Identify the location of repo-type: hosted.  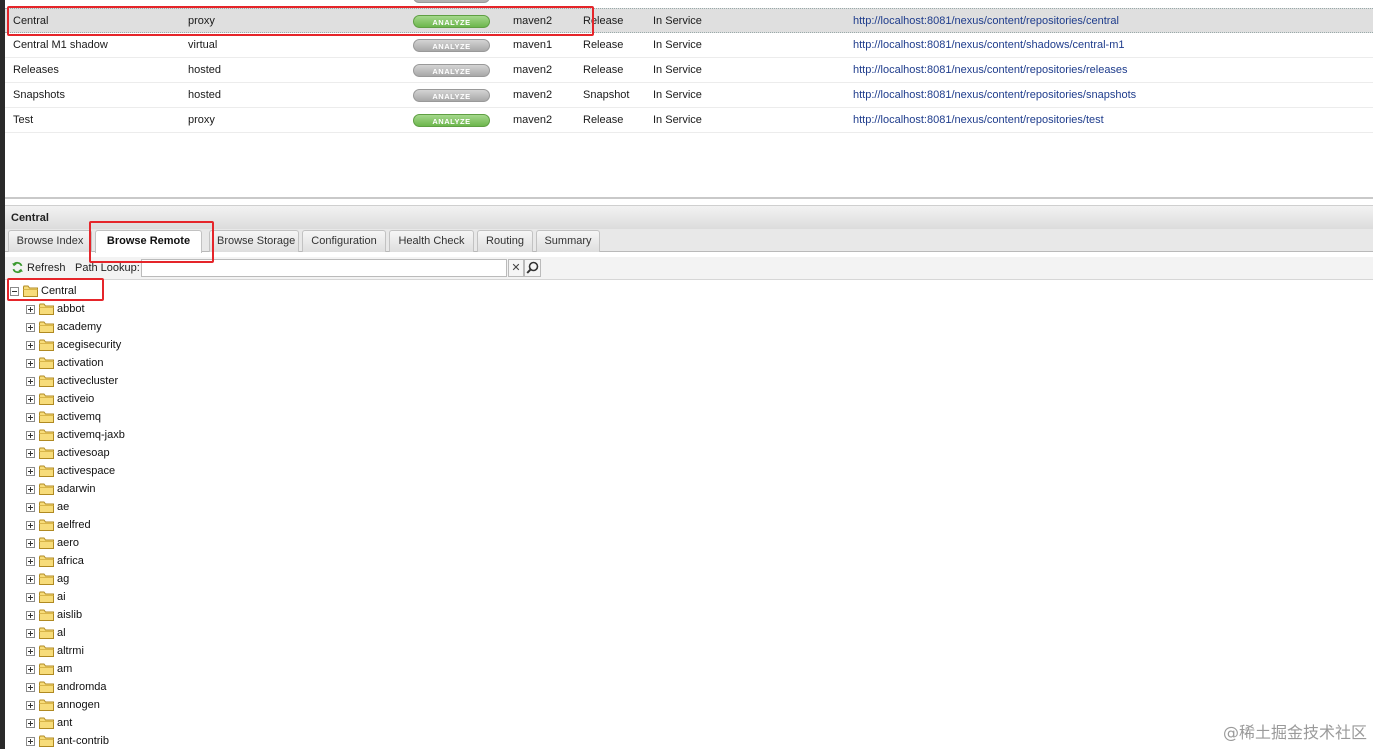
(205, 95).